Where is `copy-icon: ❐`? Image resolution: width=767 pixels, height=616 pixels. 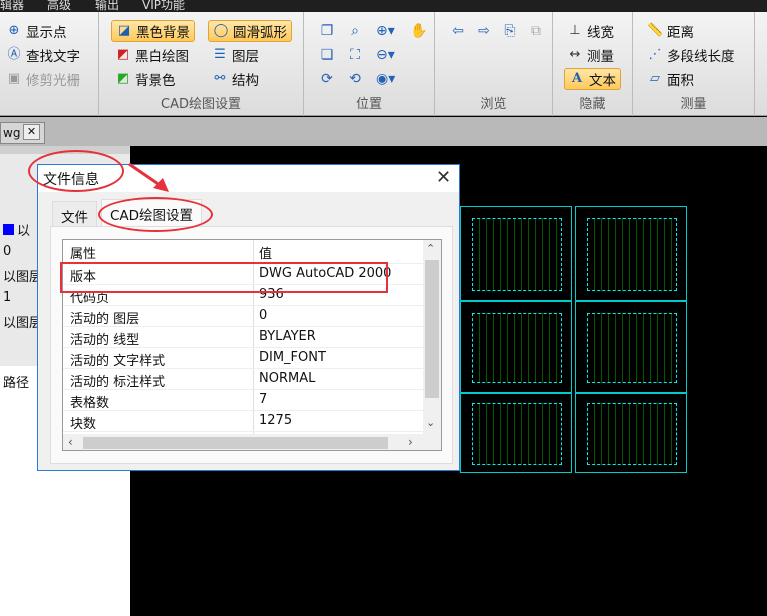 copy-icon: ❐ is located at coordinates (327, 31).